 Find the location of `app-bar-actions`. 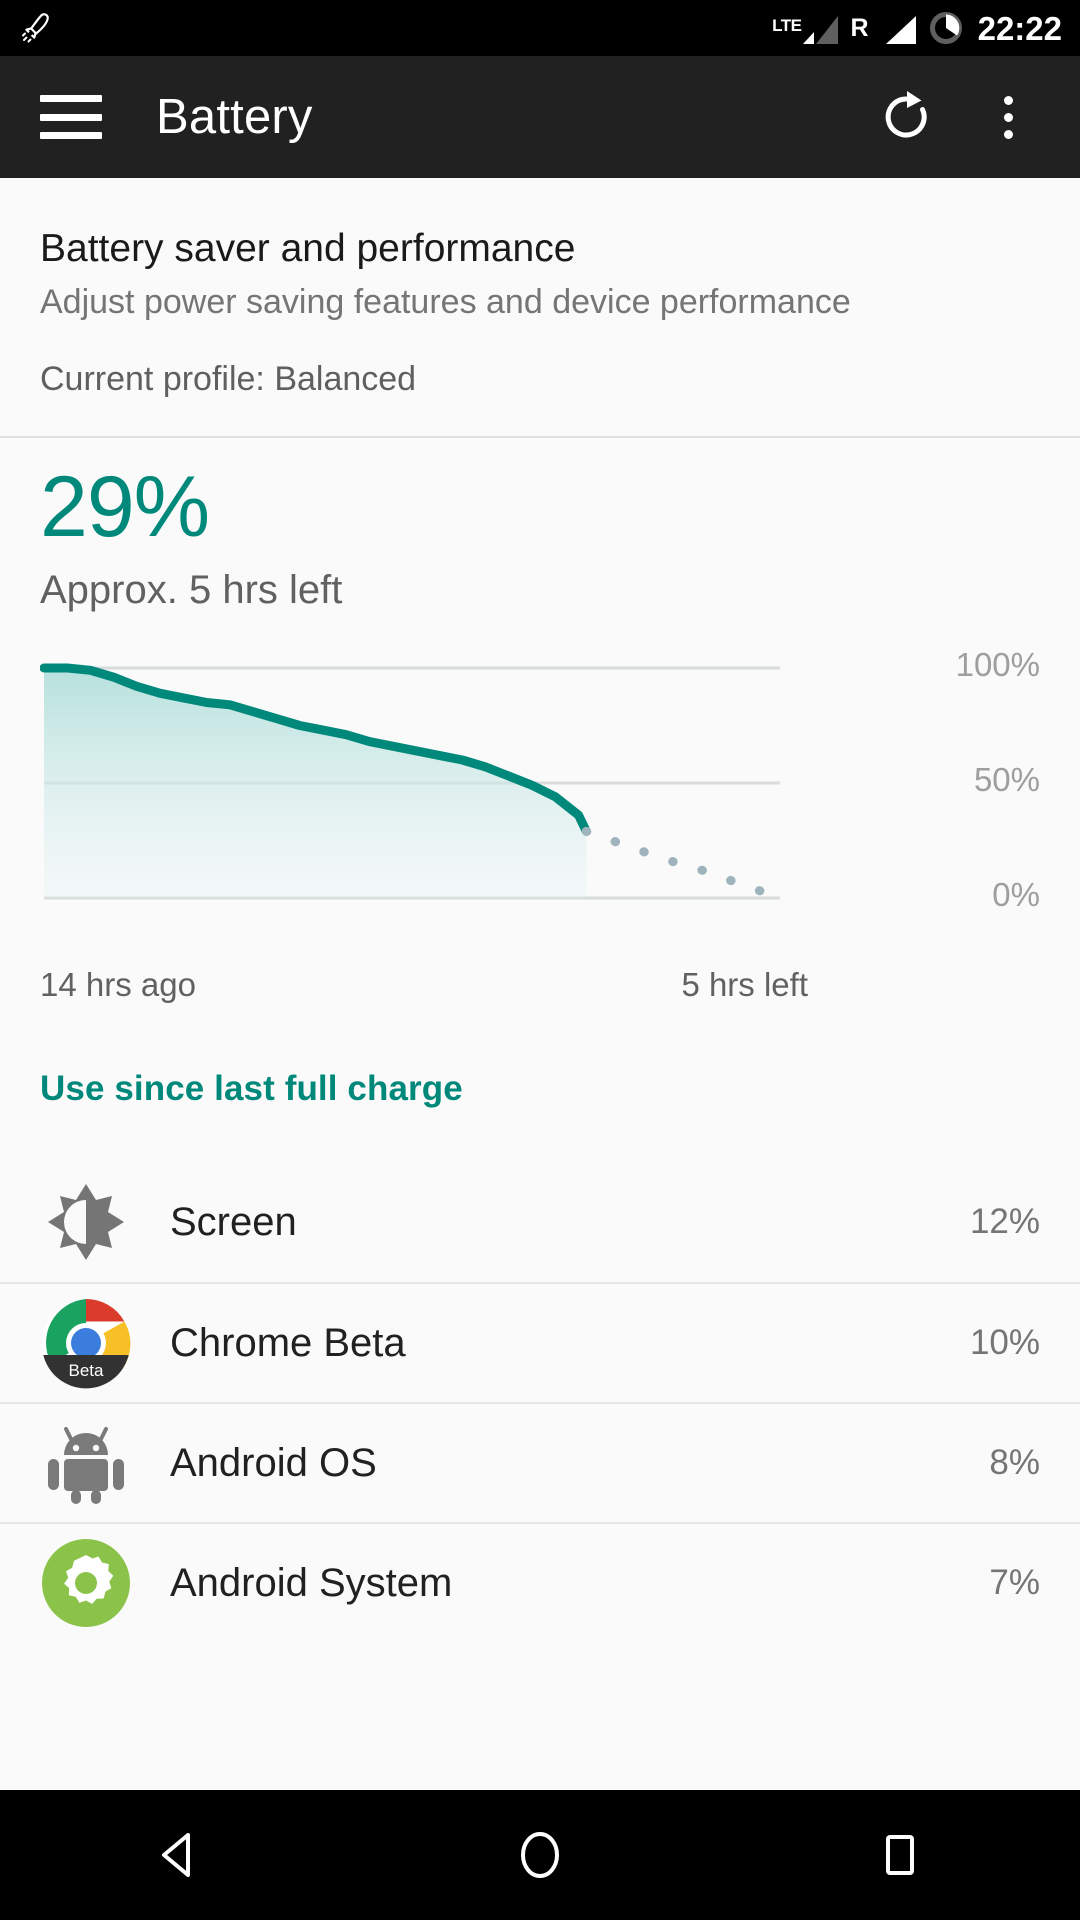

app-bar-actions is located at coordinates (975, 117).